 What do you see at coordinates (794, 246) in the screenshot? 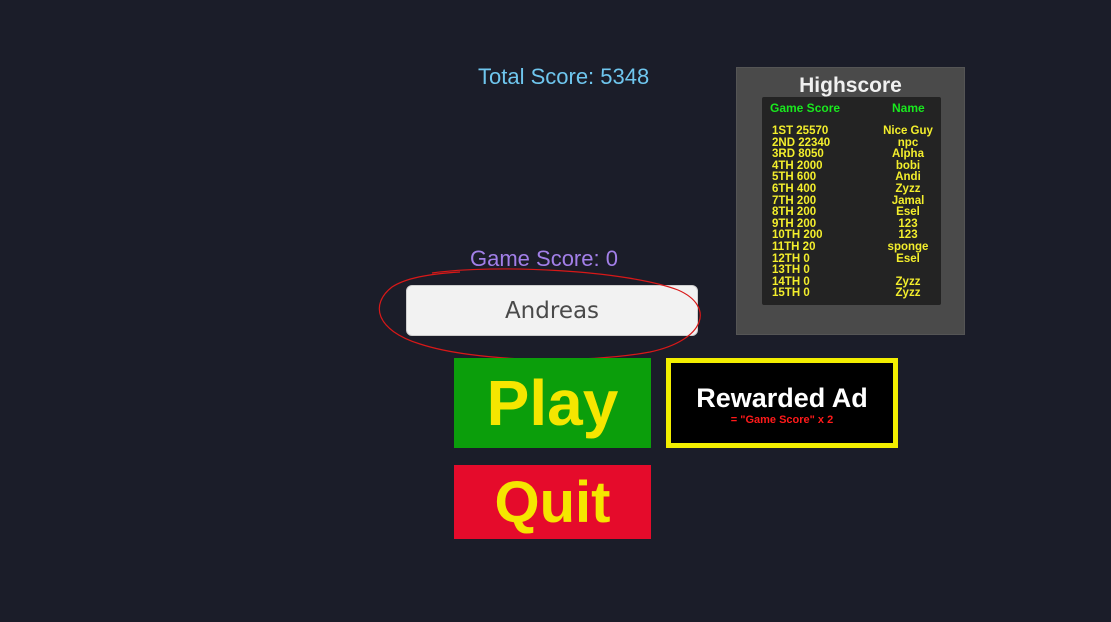
I see `highscore-rank: 11TH 20` at bounding box center [794, 246].